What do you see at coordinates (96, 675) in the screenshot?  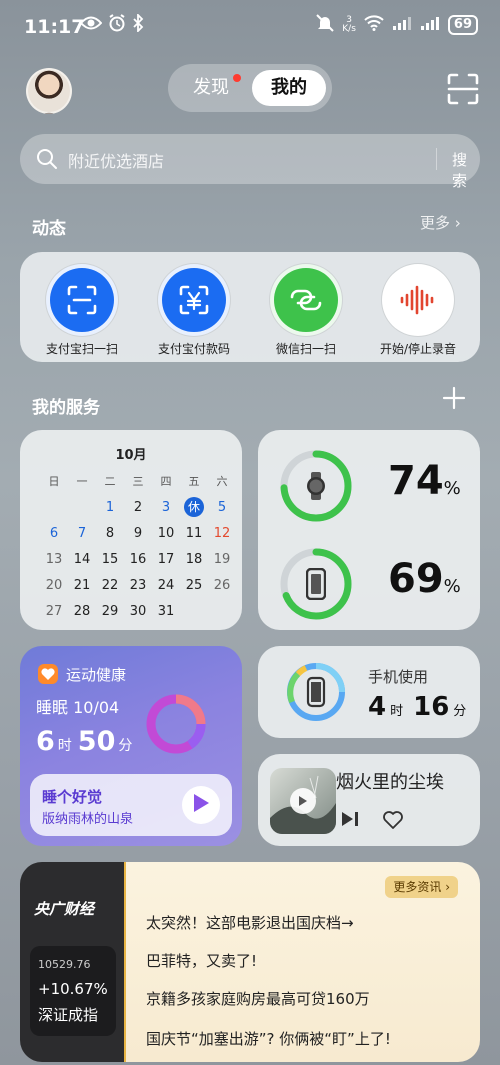 I see `health-title: 运动健康` at bounding box center [96, 675].